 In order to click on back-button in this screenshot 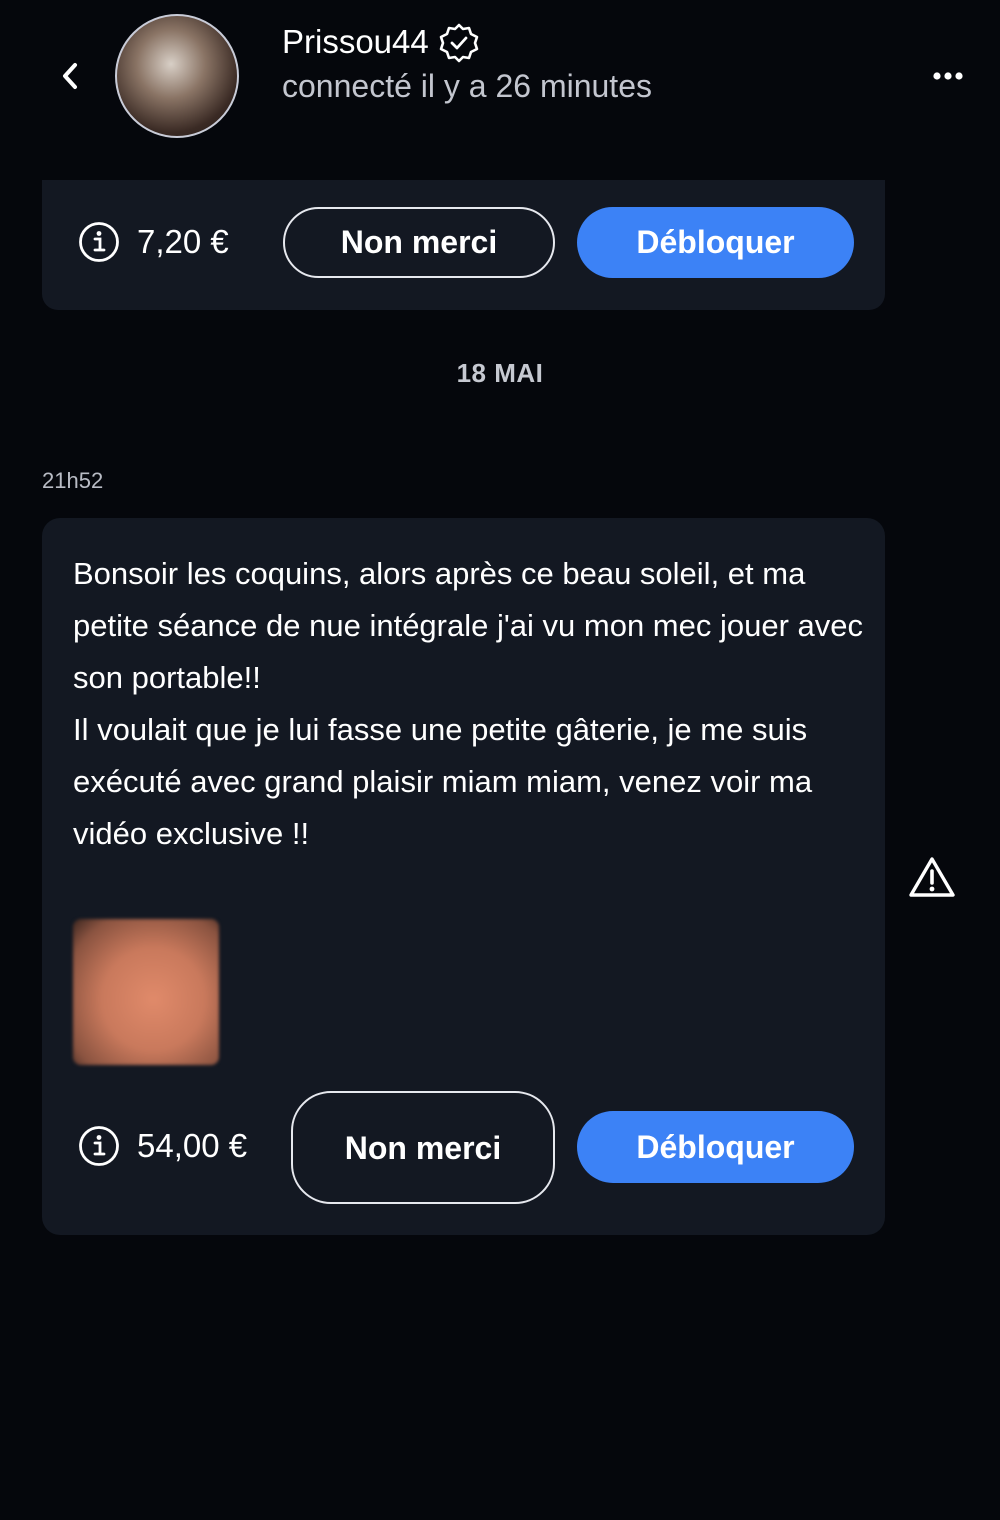, I will do `click(70, 76)`.